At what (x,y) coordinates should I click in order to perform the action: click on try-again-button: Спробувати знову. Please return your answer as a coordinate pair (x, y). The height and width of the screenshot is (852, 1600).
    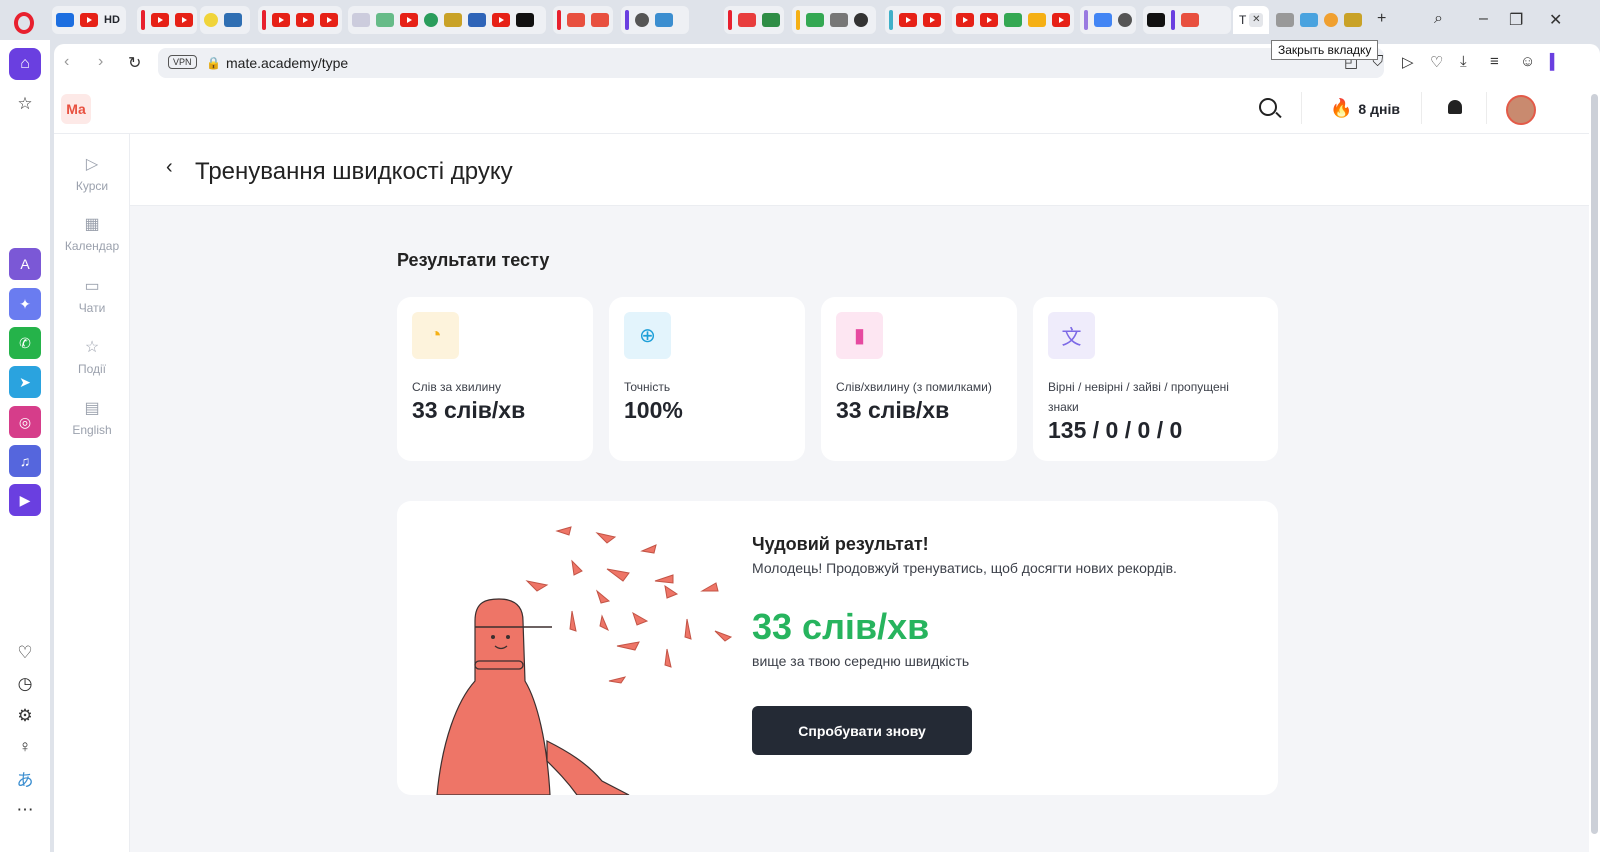
    Looking at the image, I should click on (862, 730).